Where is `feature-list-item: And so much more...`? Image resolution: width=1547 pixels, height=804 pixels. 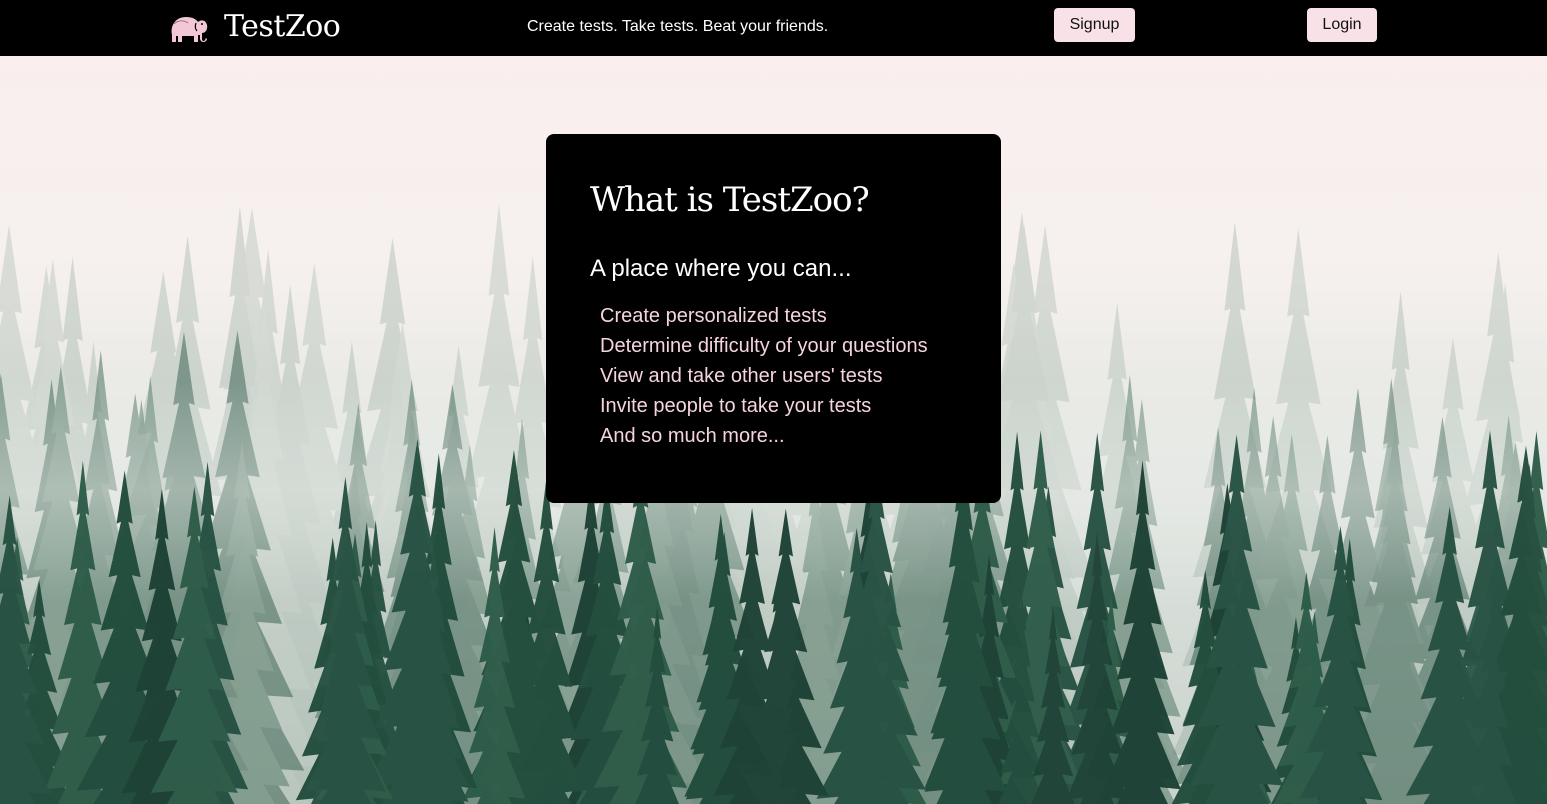 feature-list-item: And so much more... is located at coordinates (692, 436).